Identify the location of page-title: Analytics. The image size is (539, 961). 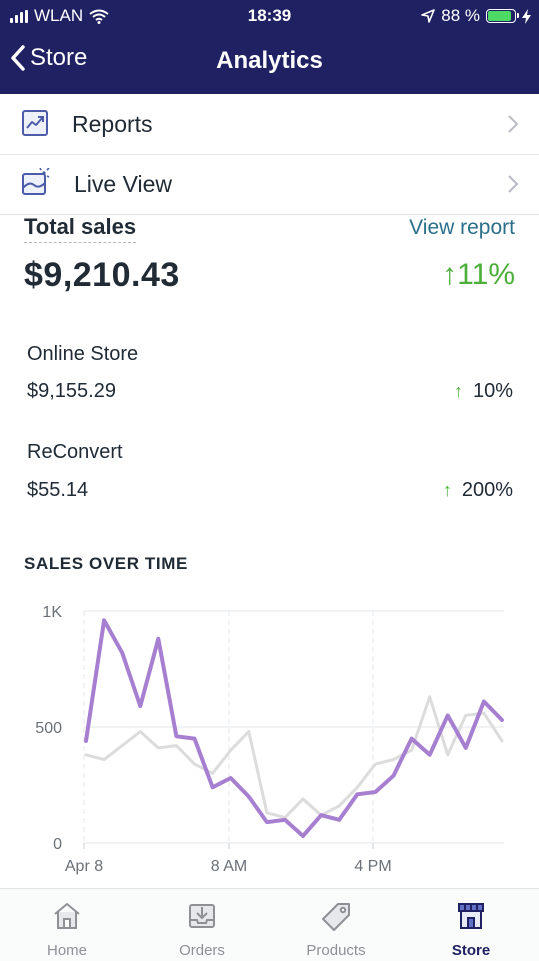
(269, 60).